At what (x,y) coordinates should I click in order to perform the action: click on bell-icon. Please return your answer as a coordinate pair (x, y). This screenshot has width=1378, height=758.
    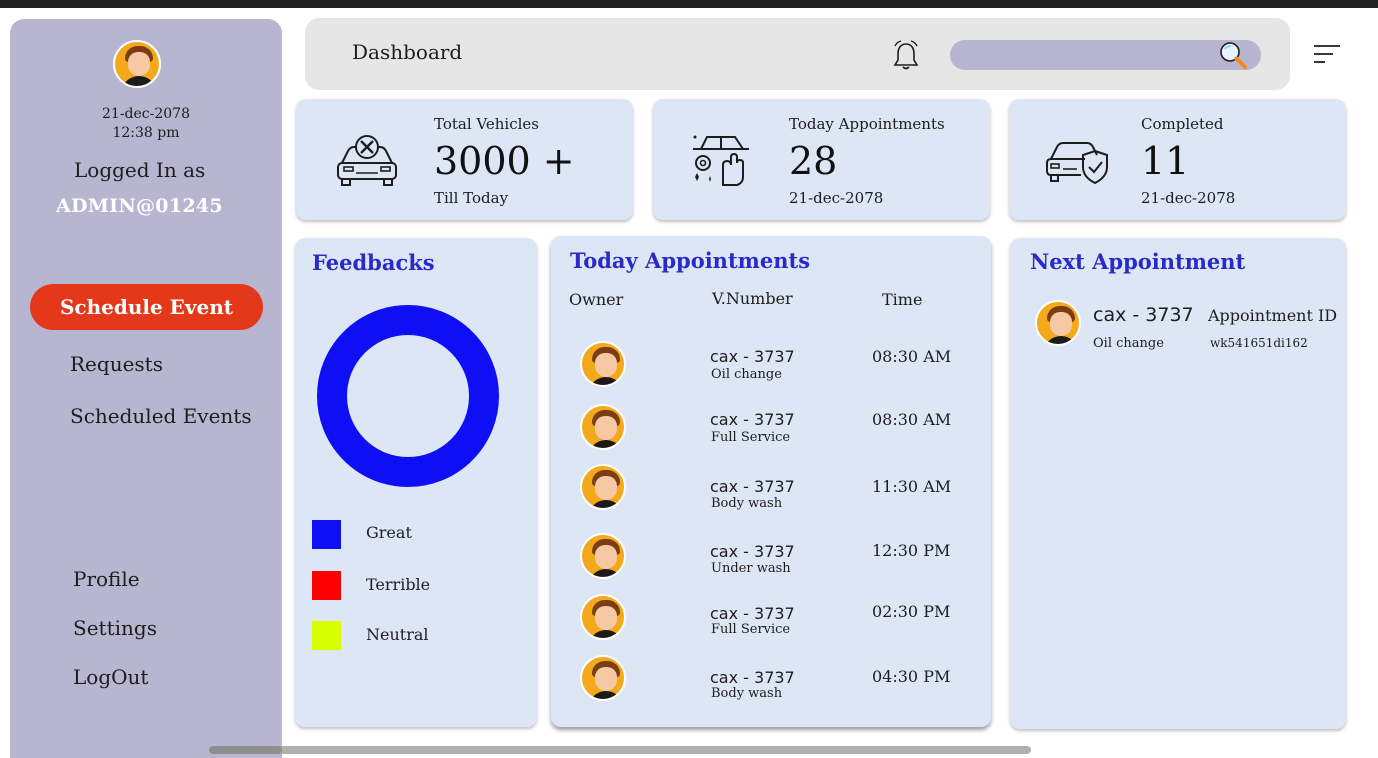
    Looking at the image, I should click on (906, 55).